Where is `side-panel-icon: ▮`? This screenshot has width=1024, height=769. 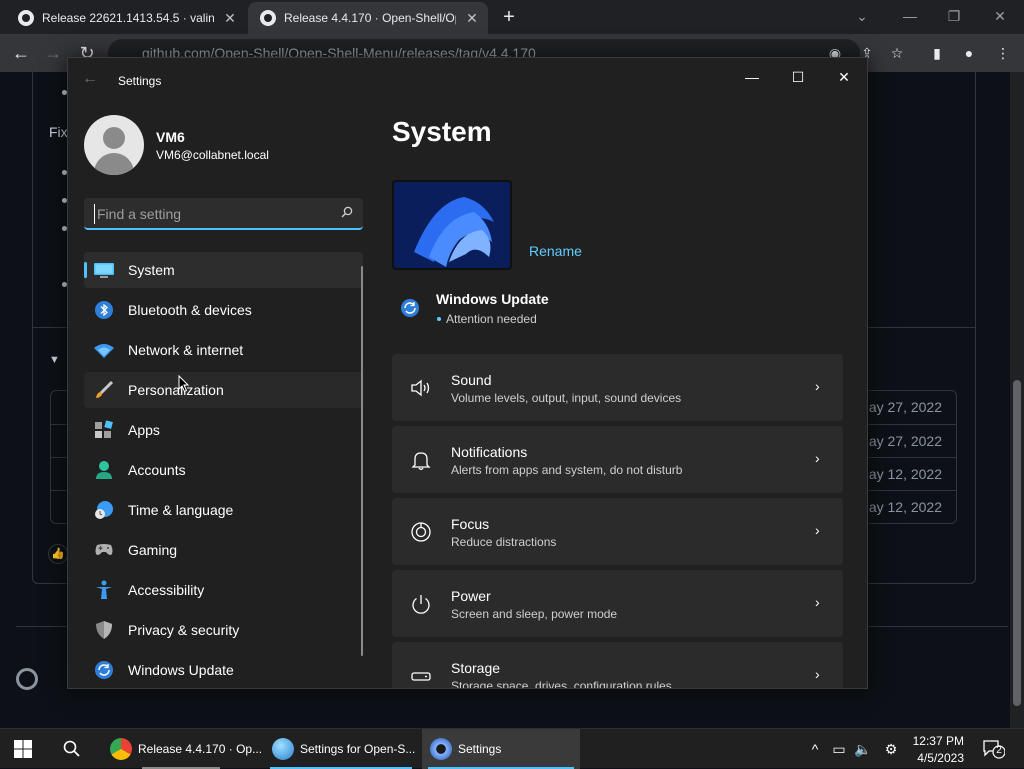 side-panel-icon: ▮ is located at coordinates (937, 53).